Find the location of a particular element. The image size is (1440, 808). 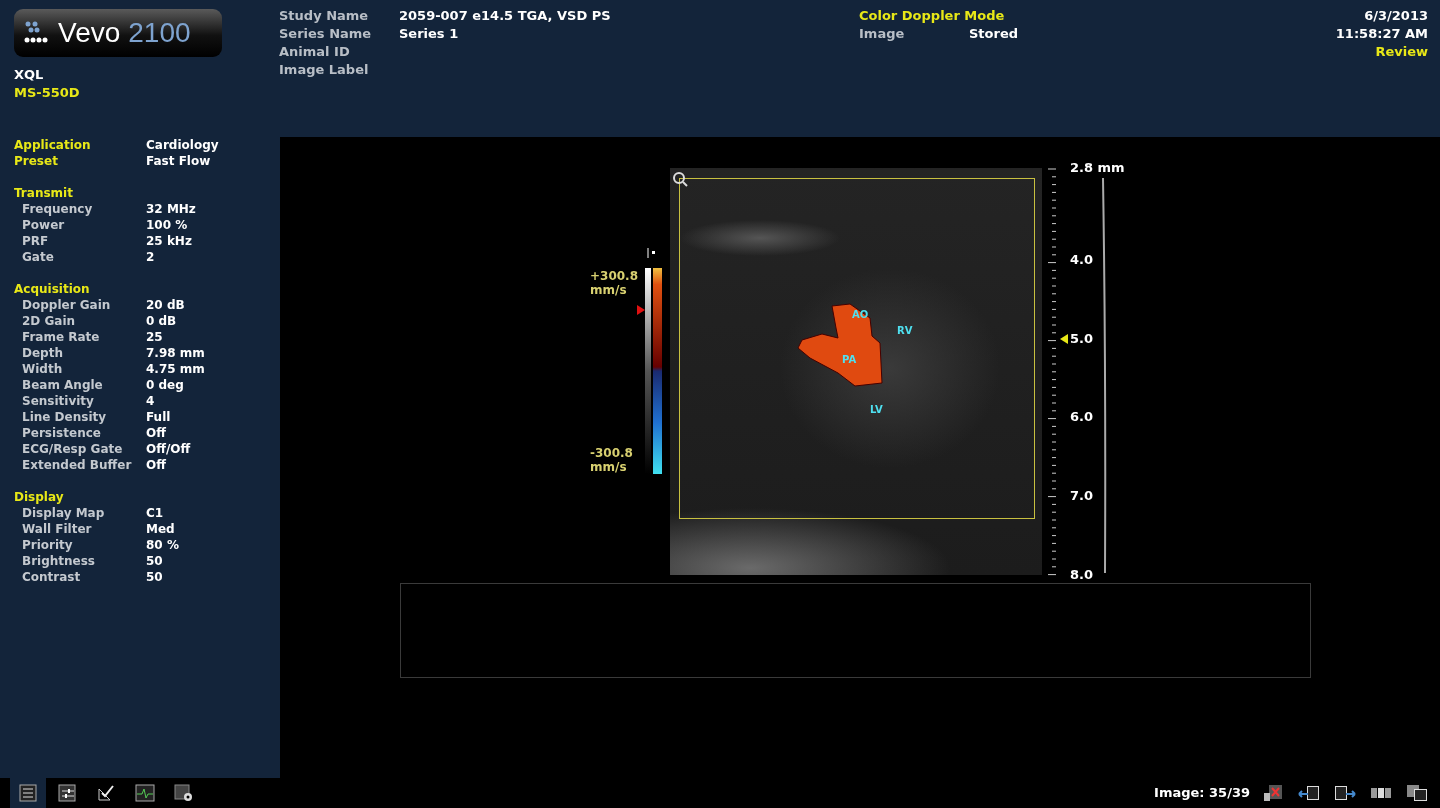

parameter-value: 25 is located at coordinates (155, 337).